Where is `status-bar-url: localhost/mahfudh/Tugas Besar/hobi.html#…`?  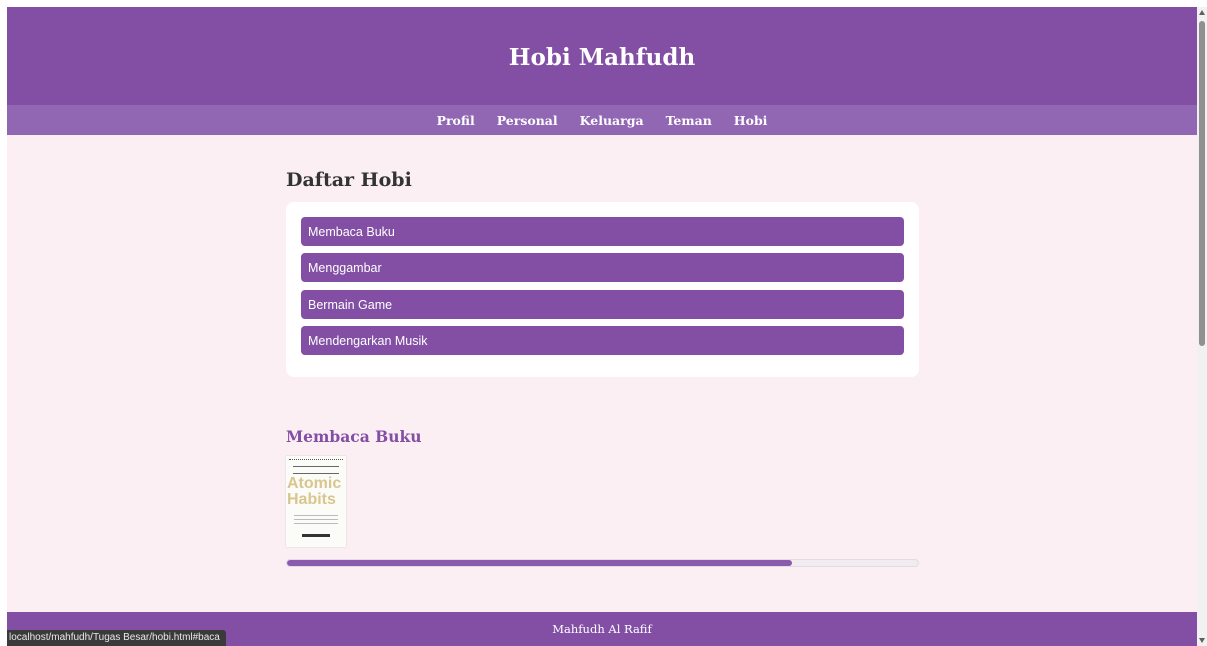 status-bar-url: localhost/mahfudh/Tugas Besar/hobi.html#… is located at coordinates (116, 638).